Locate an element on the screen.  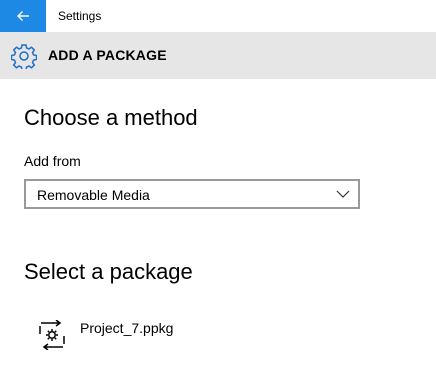
app-title: Settings is located at coordinates (80, 16).